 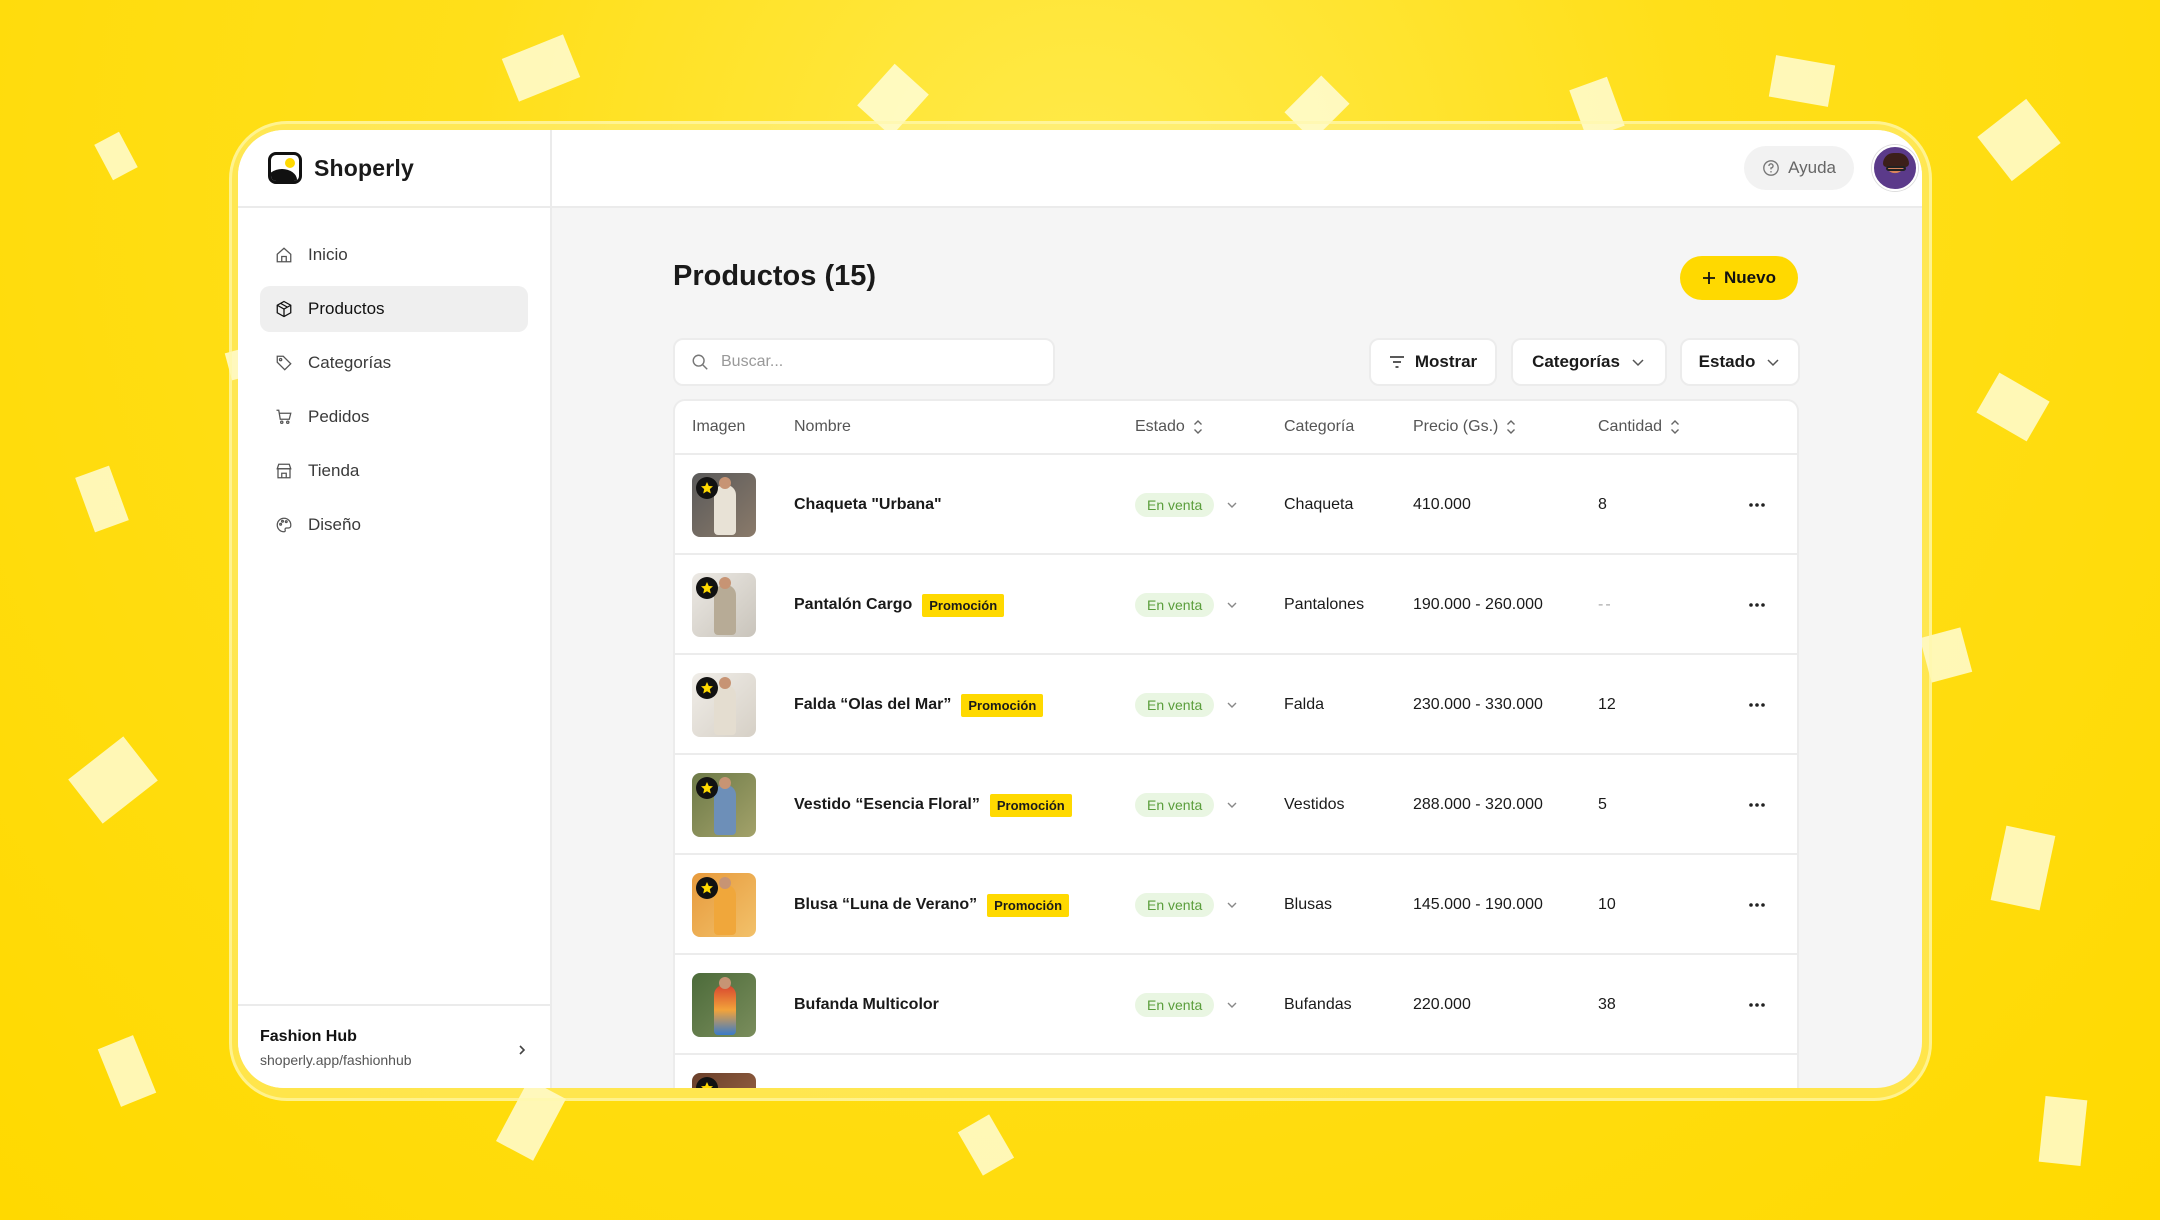 What do you see at coordinates (700, 362) in the screenshot?
I see `search-icon` at bounding box center [700, 362].